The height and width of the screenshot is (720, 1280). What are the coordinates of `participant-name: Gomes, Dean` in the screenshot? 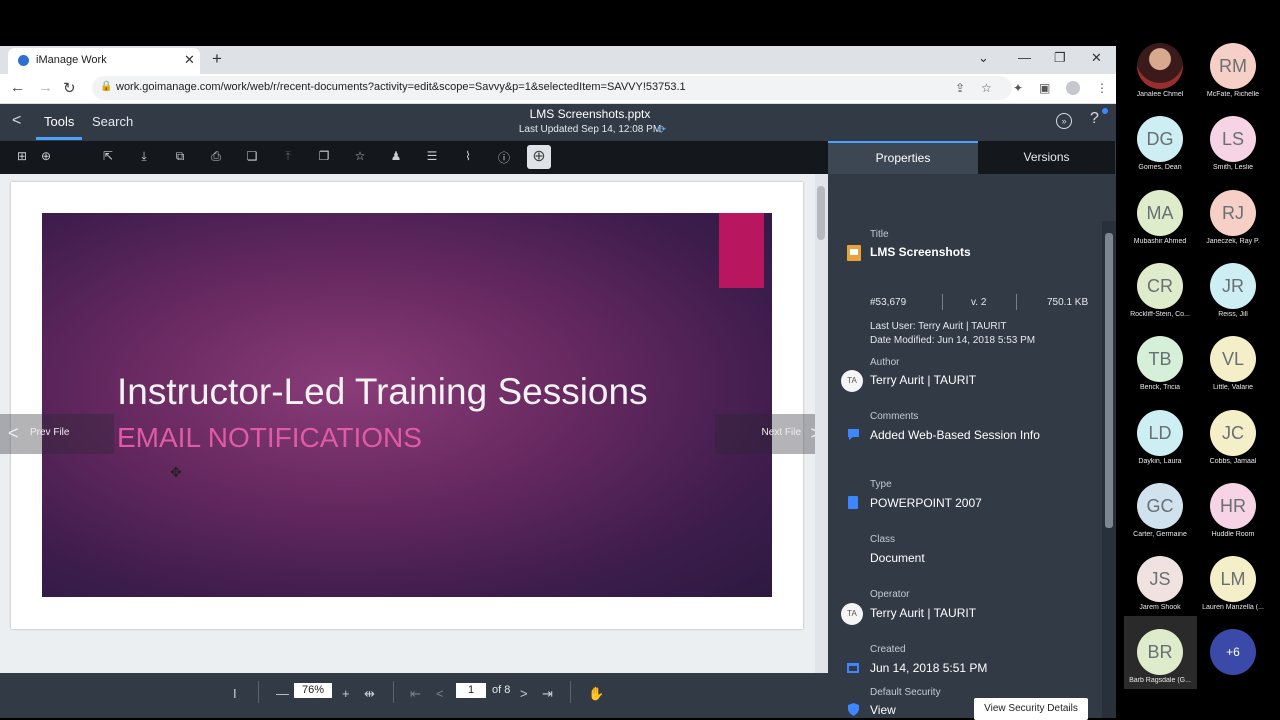 It's located at (1160, 167).